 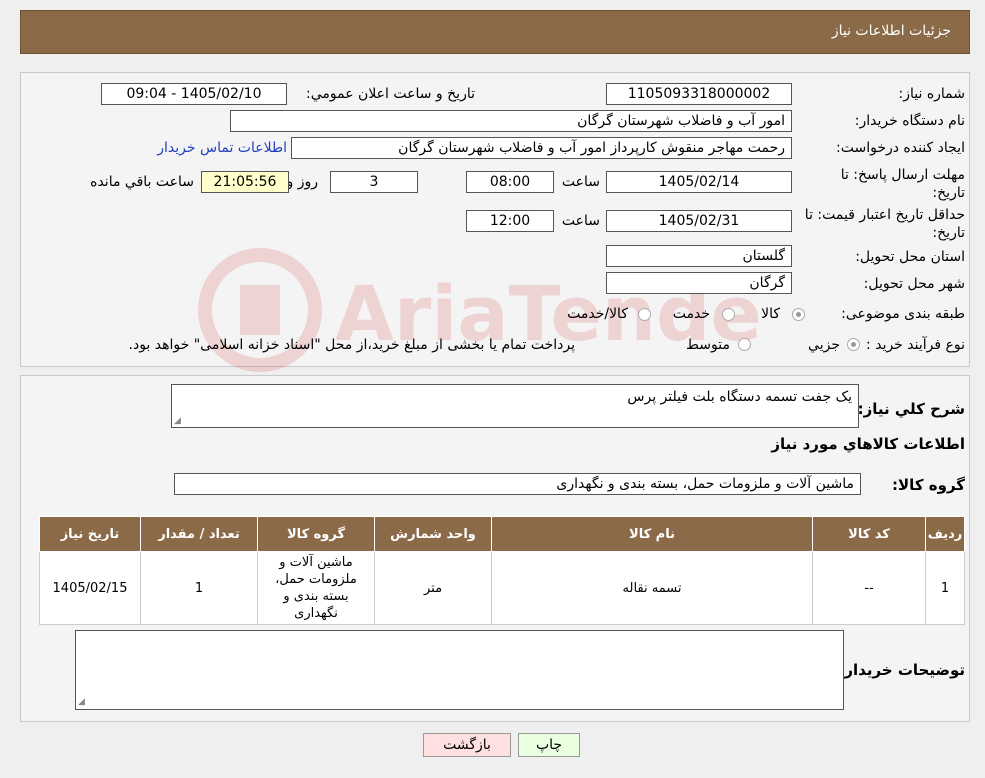 What do you see at coordinates (708, 345) in the screenshot?
I see `process-option-medium: متوسط` at bounding box center [708, 345].